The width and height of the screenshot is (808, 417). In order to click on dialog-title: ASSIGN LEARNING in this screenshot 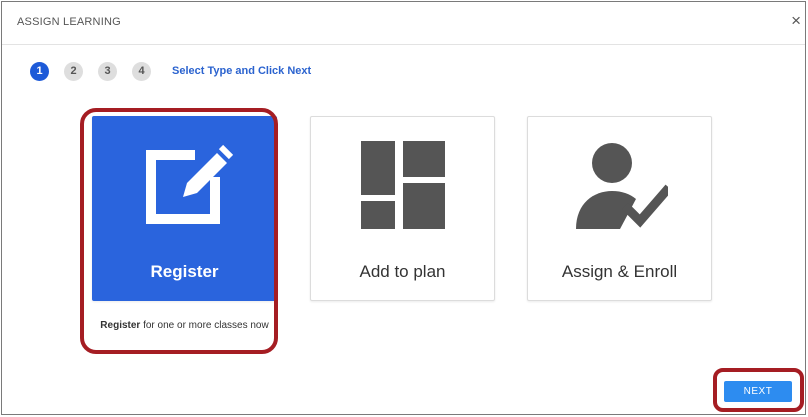, I will do `click(69, 22)`.